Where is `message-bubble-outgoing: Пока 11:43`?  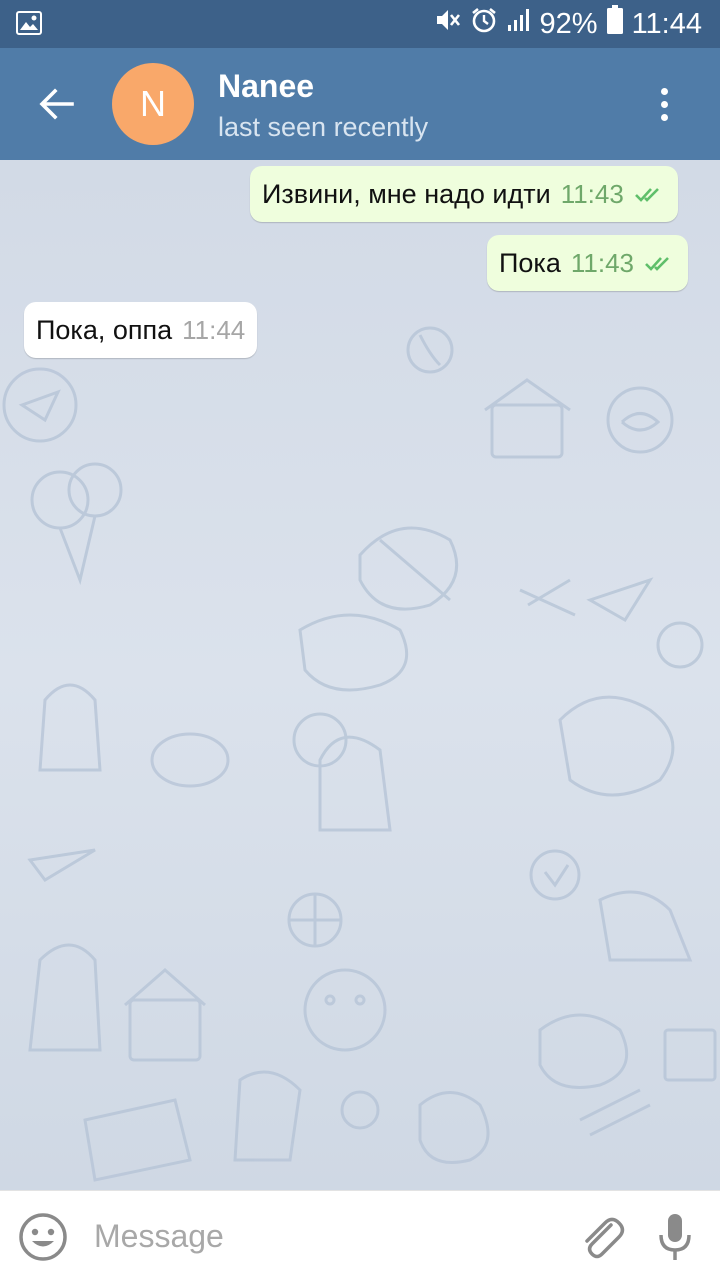 message-bubble-outgoing: Пока 11:43 is located at coordinates (587, 263).